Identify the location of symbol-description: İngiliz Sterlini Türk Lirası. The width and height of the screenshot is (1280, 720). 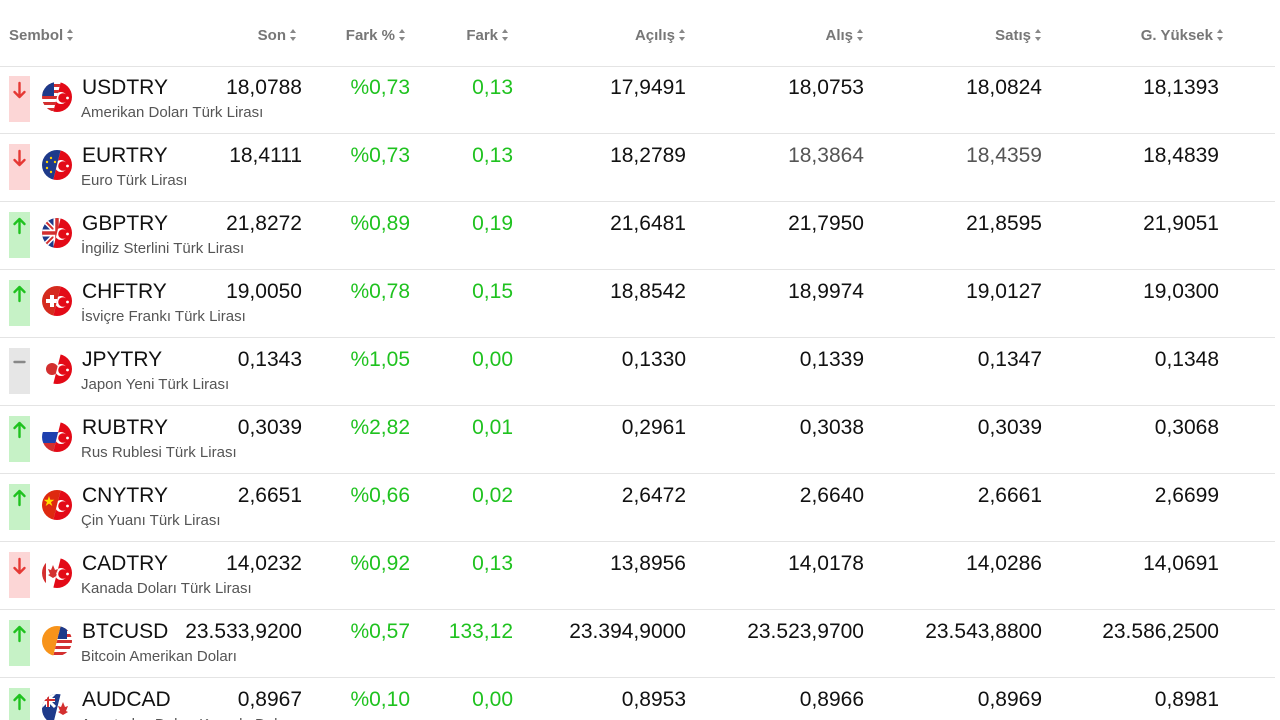
(163, 248).